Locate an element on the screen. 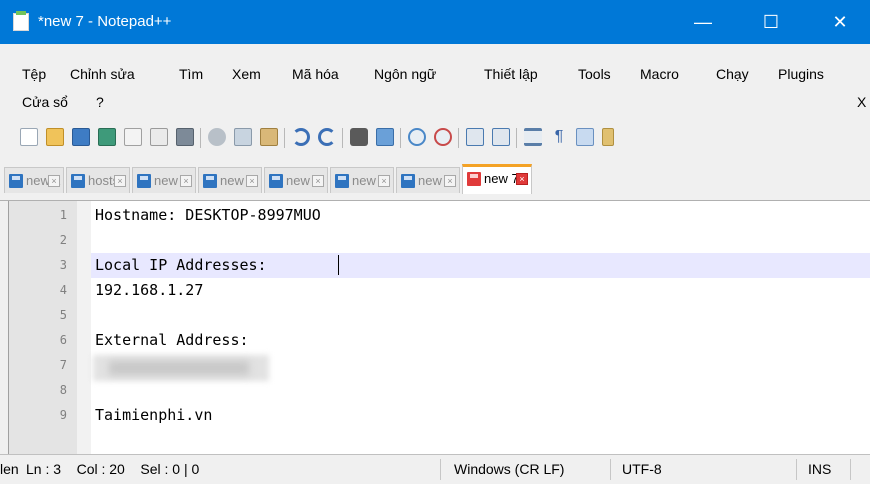  copy-icon is located at coordinates (243, 137).